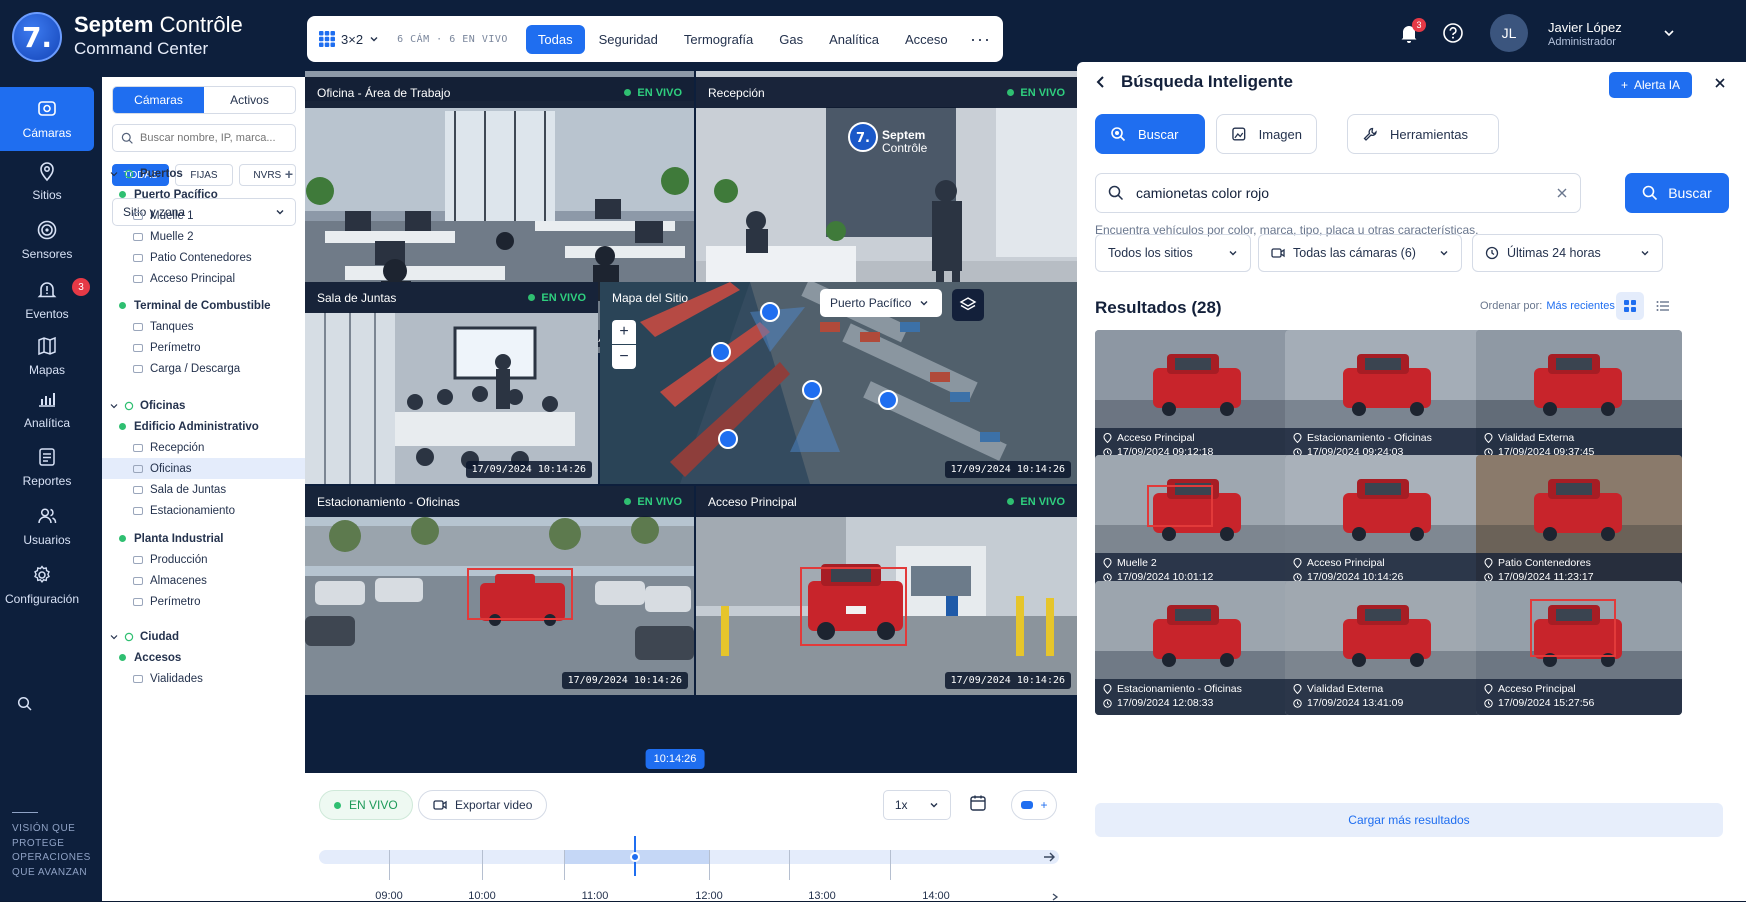 The image size is (1746, 902). Describe the element at coordinates (1150, 134) in the screenshot. I see `tab-buscar: Buscar` at that location.